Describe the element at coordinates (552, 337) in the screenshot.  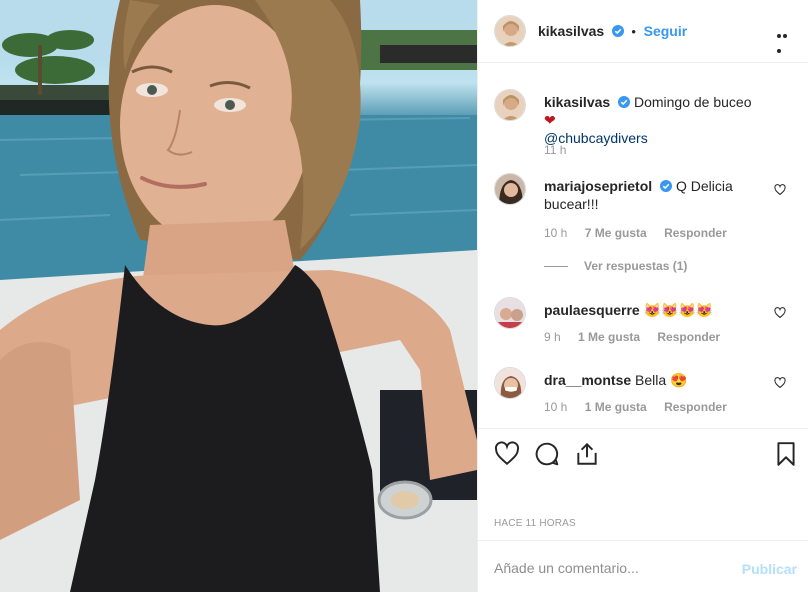
I see `comment-time: 9 h` at that location.